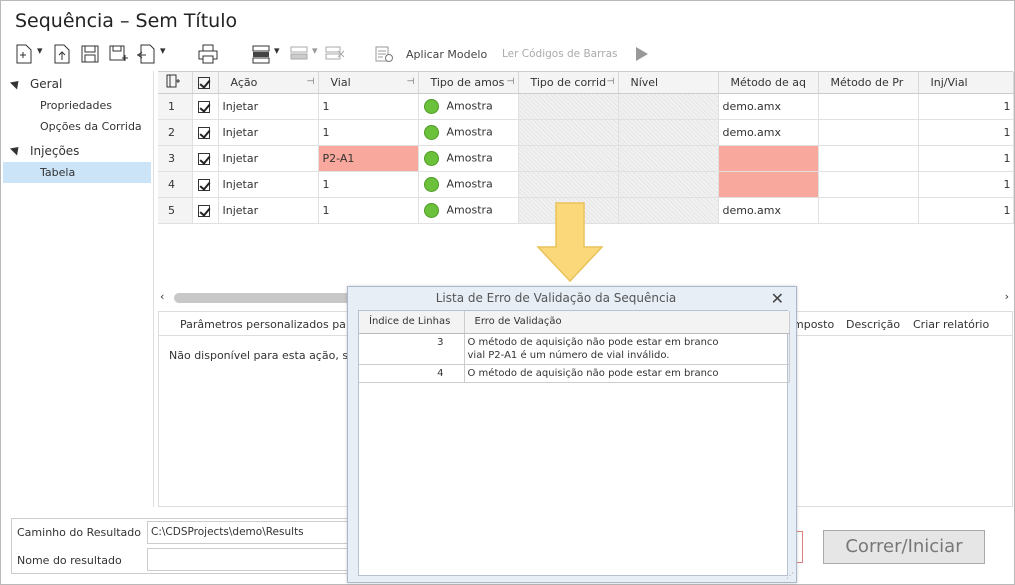 The image size is (1015, 585). Describe the element at coordinates (54, 151) in the screenshot. I see `sidebar-group-injecoes: Injeções` at that location.